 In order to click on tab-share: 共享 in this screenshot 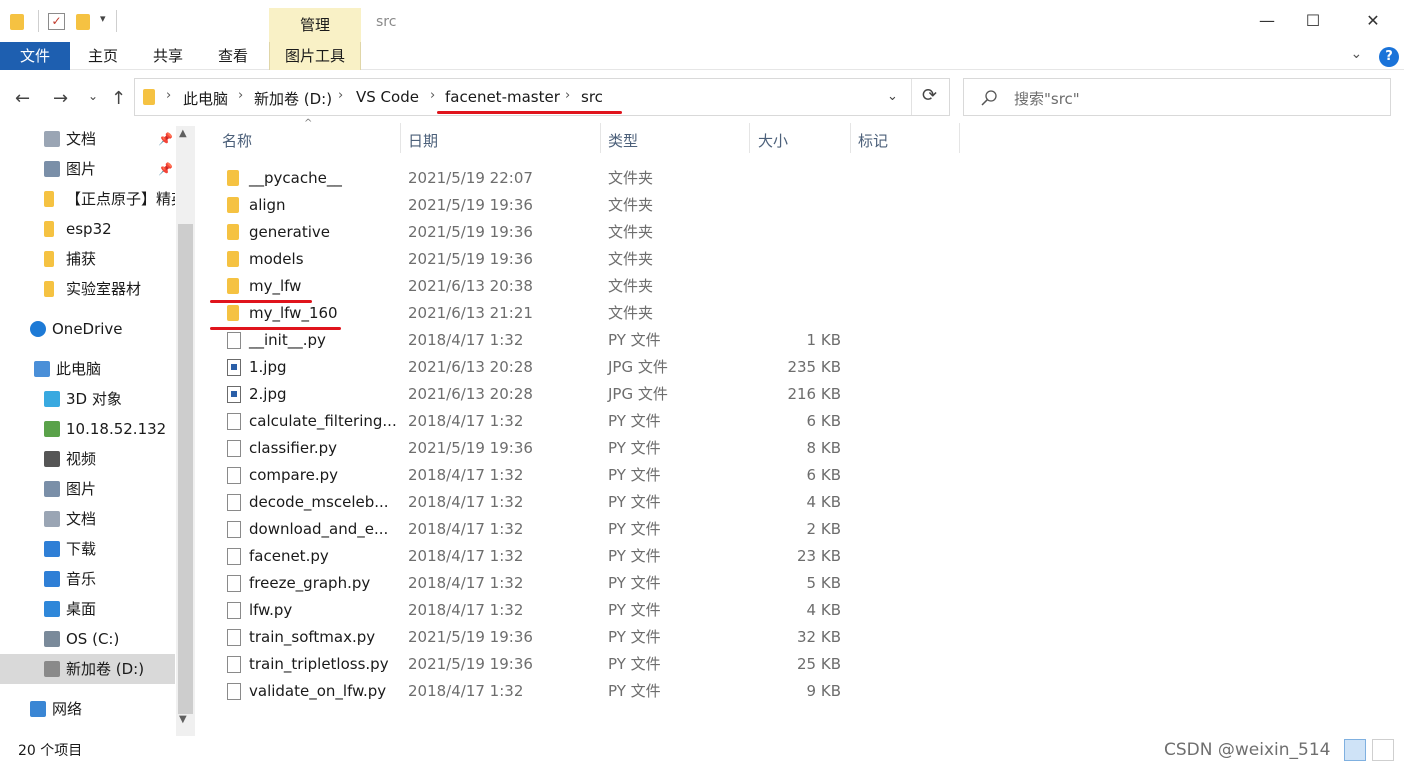, I will do `click(168, 56)`.